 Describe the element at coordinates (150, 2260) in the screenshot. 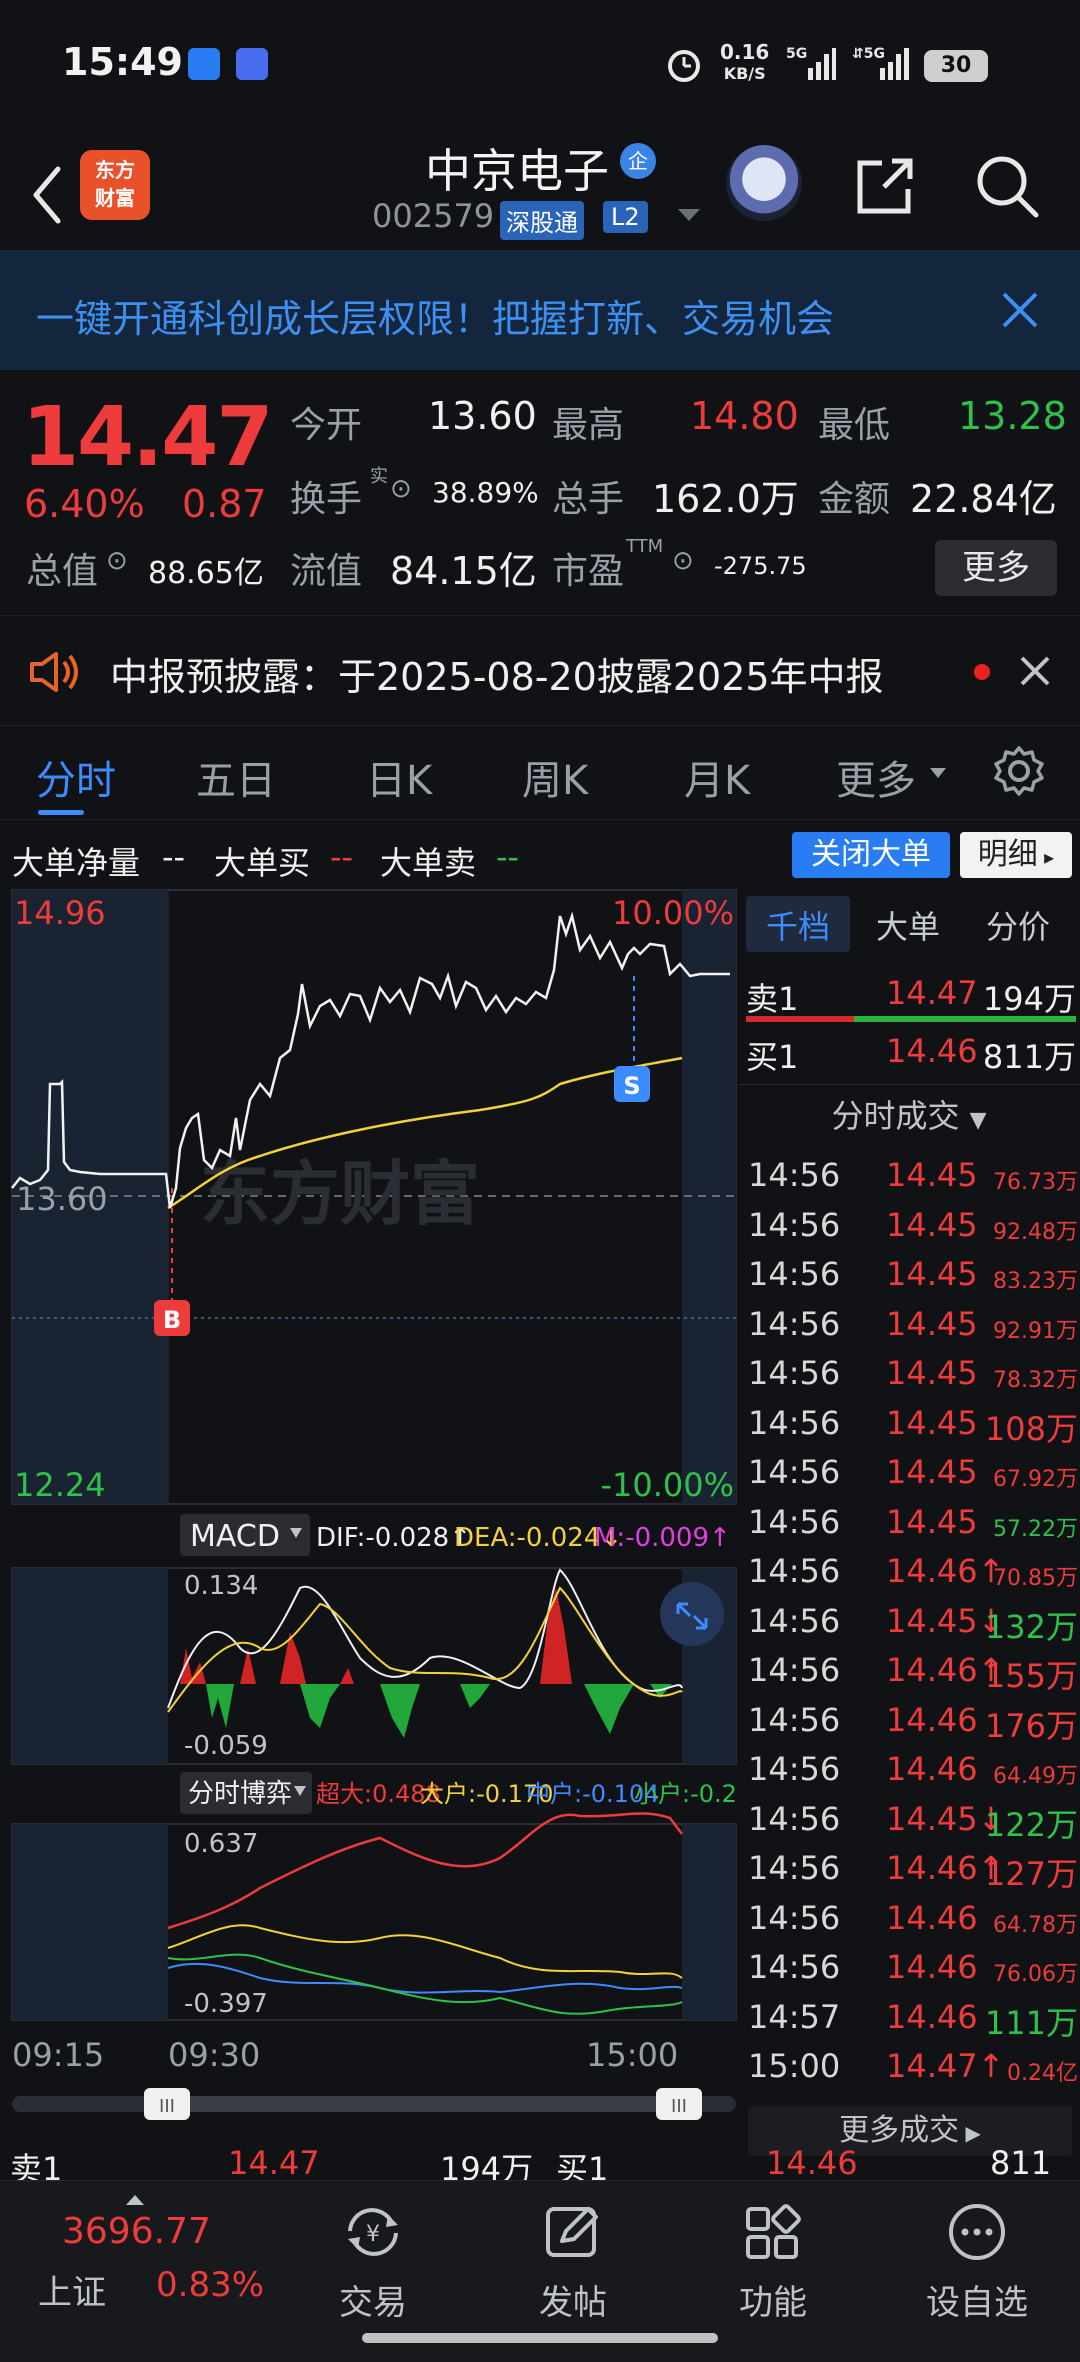

I see `index-ticker: 3696.77 上证 0.83%` at that location.